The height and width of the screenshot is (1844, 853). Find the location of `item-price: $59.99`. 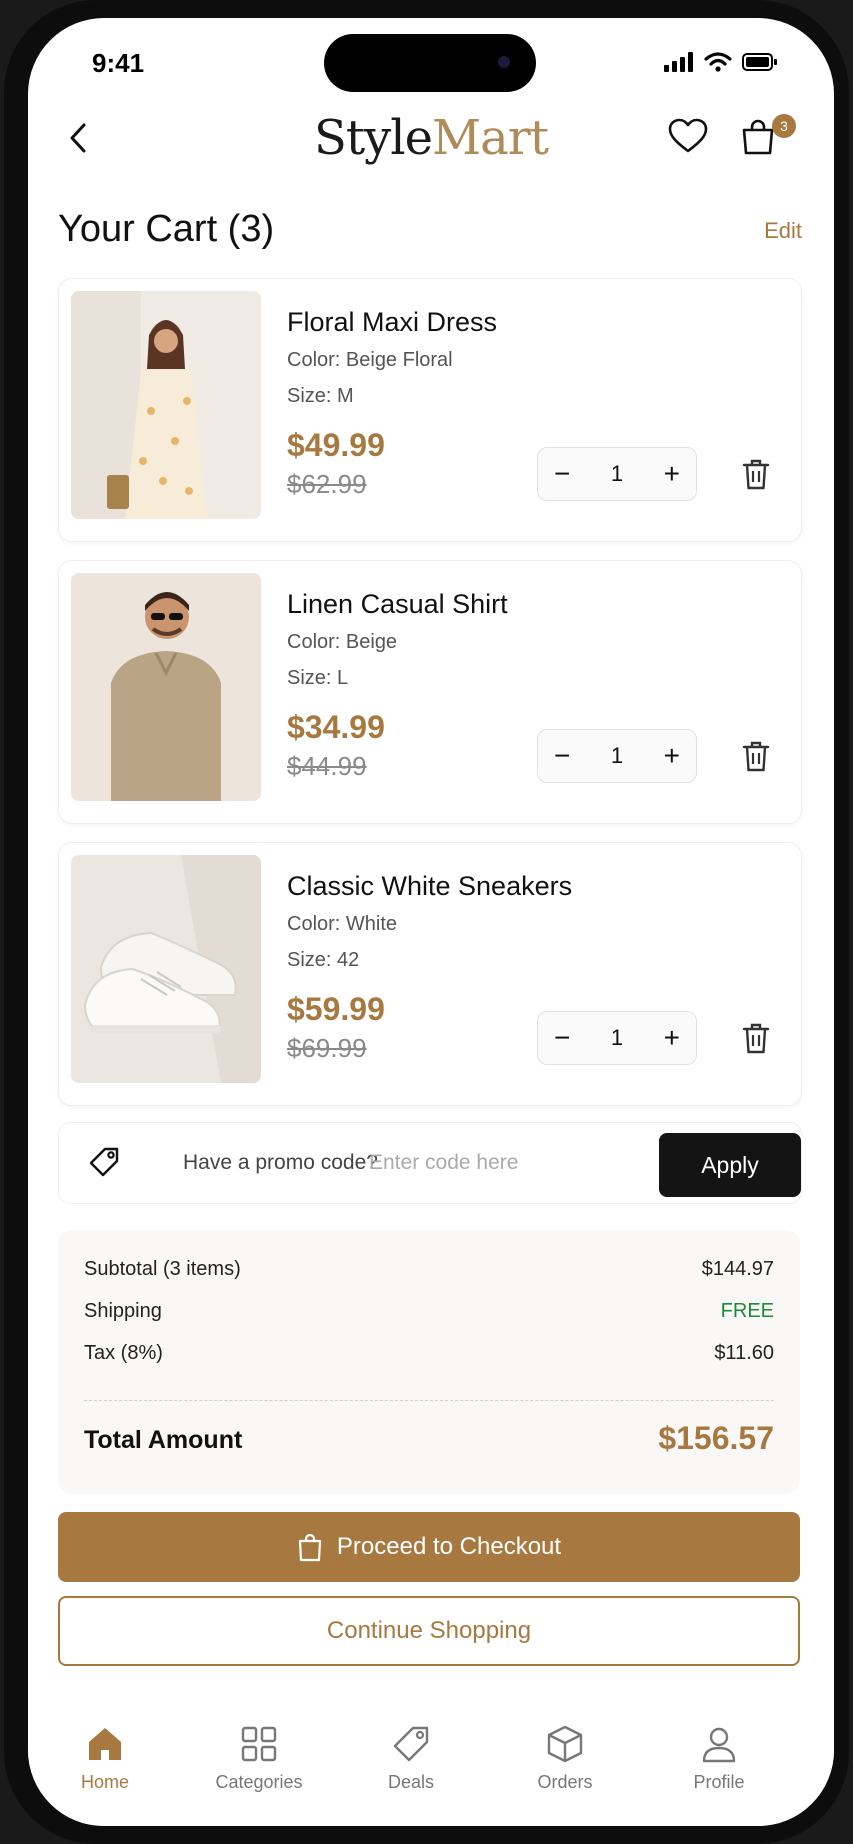

item-price: $59.99 is located at coordinates (336, 1009).